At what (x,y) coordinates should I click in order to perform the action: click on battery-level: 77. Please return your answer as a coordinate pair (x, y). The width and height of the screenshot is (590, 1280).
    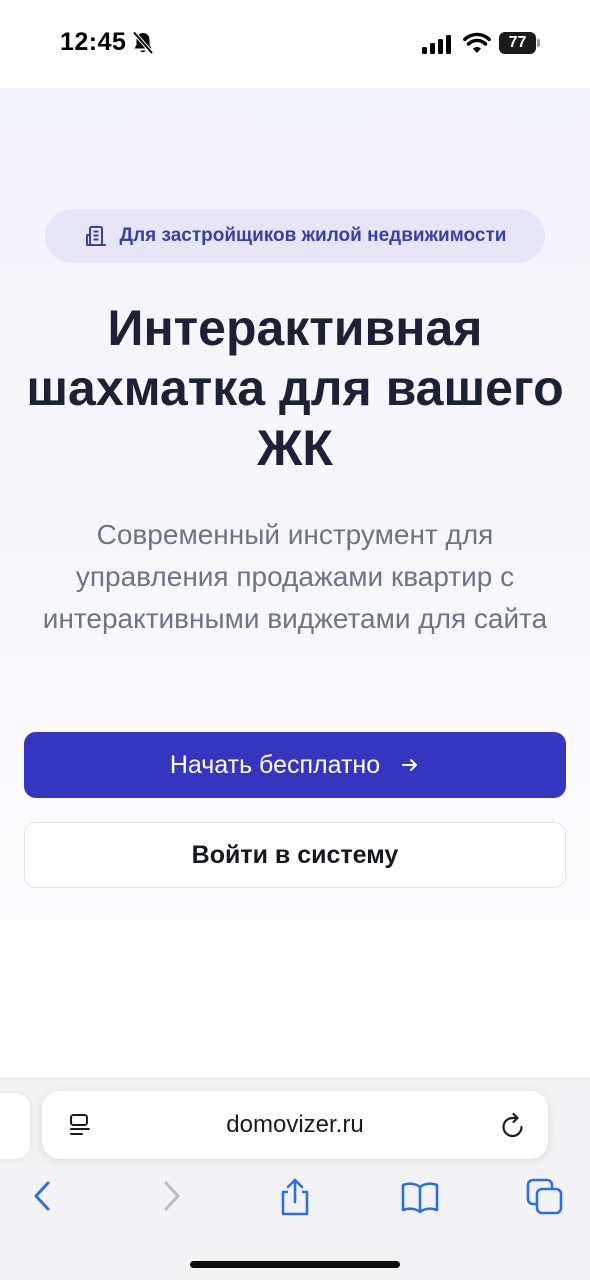
    Looking at the image, I should click on (517, 43).